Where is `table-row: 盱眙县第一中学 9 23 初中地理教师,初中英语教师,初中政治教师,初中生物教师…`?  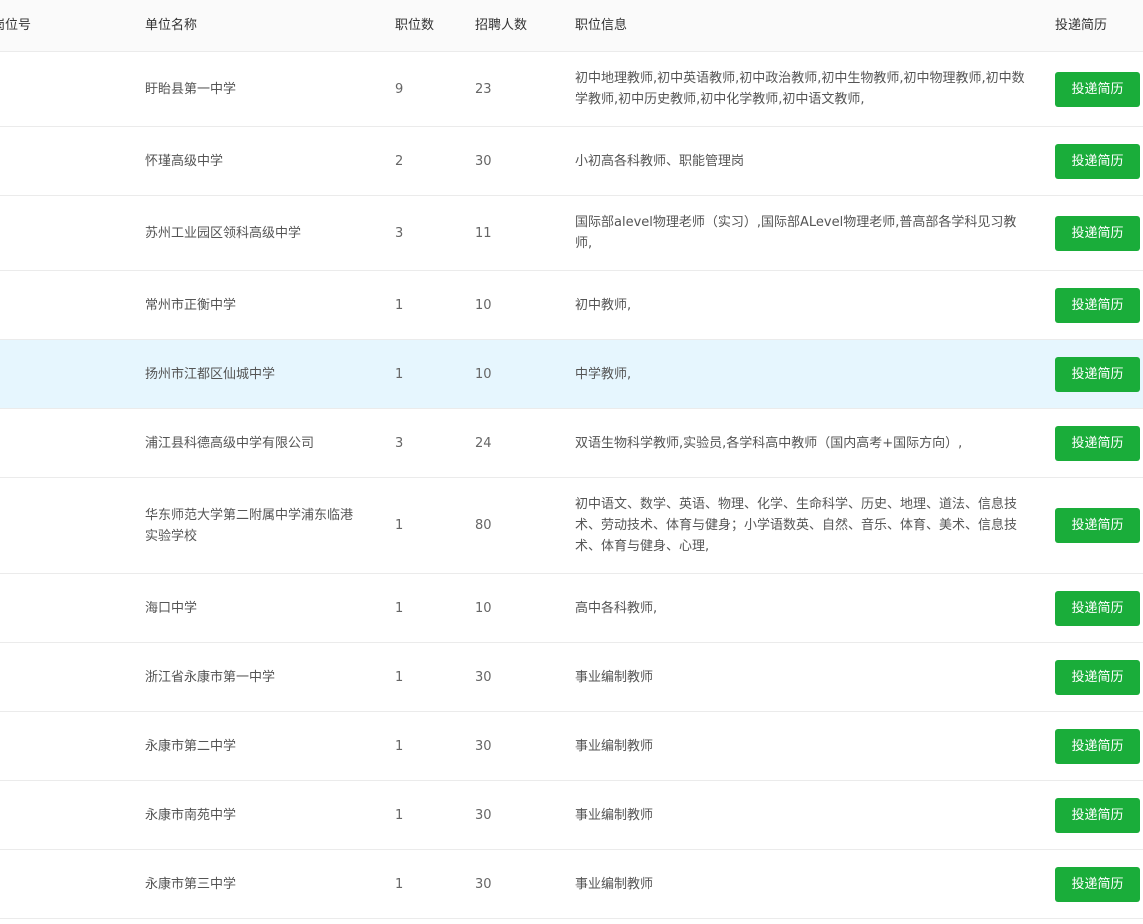
table-row: 盱眙县第一中学 9 23 初中地理教师,初中英语教师,初中政治教师,初中生物教师… is located at coordinates (571, 89).